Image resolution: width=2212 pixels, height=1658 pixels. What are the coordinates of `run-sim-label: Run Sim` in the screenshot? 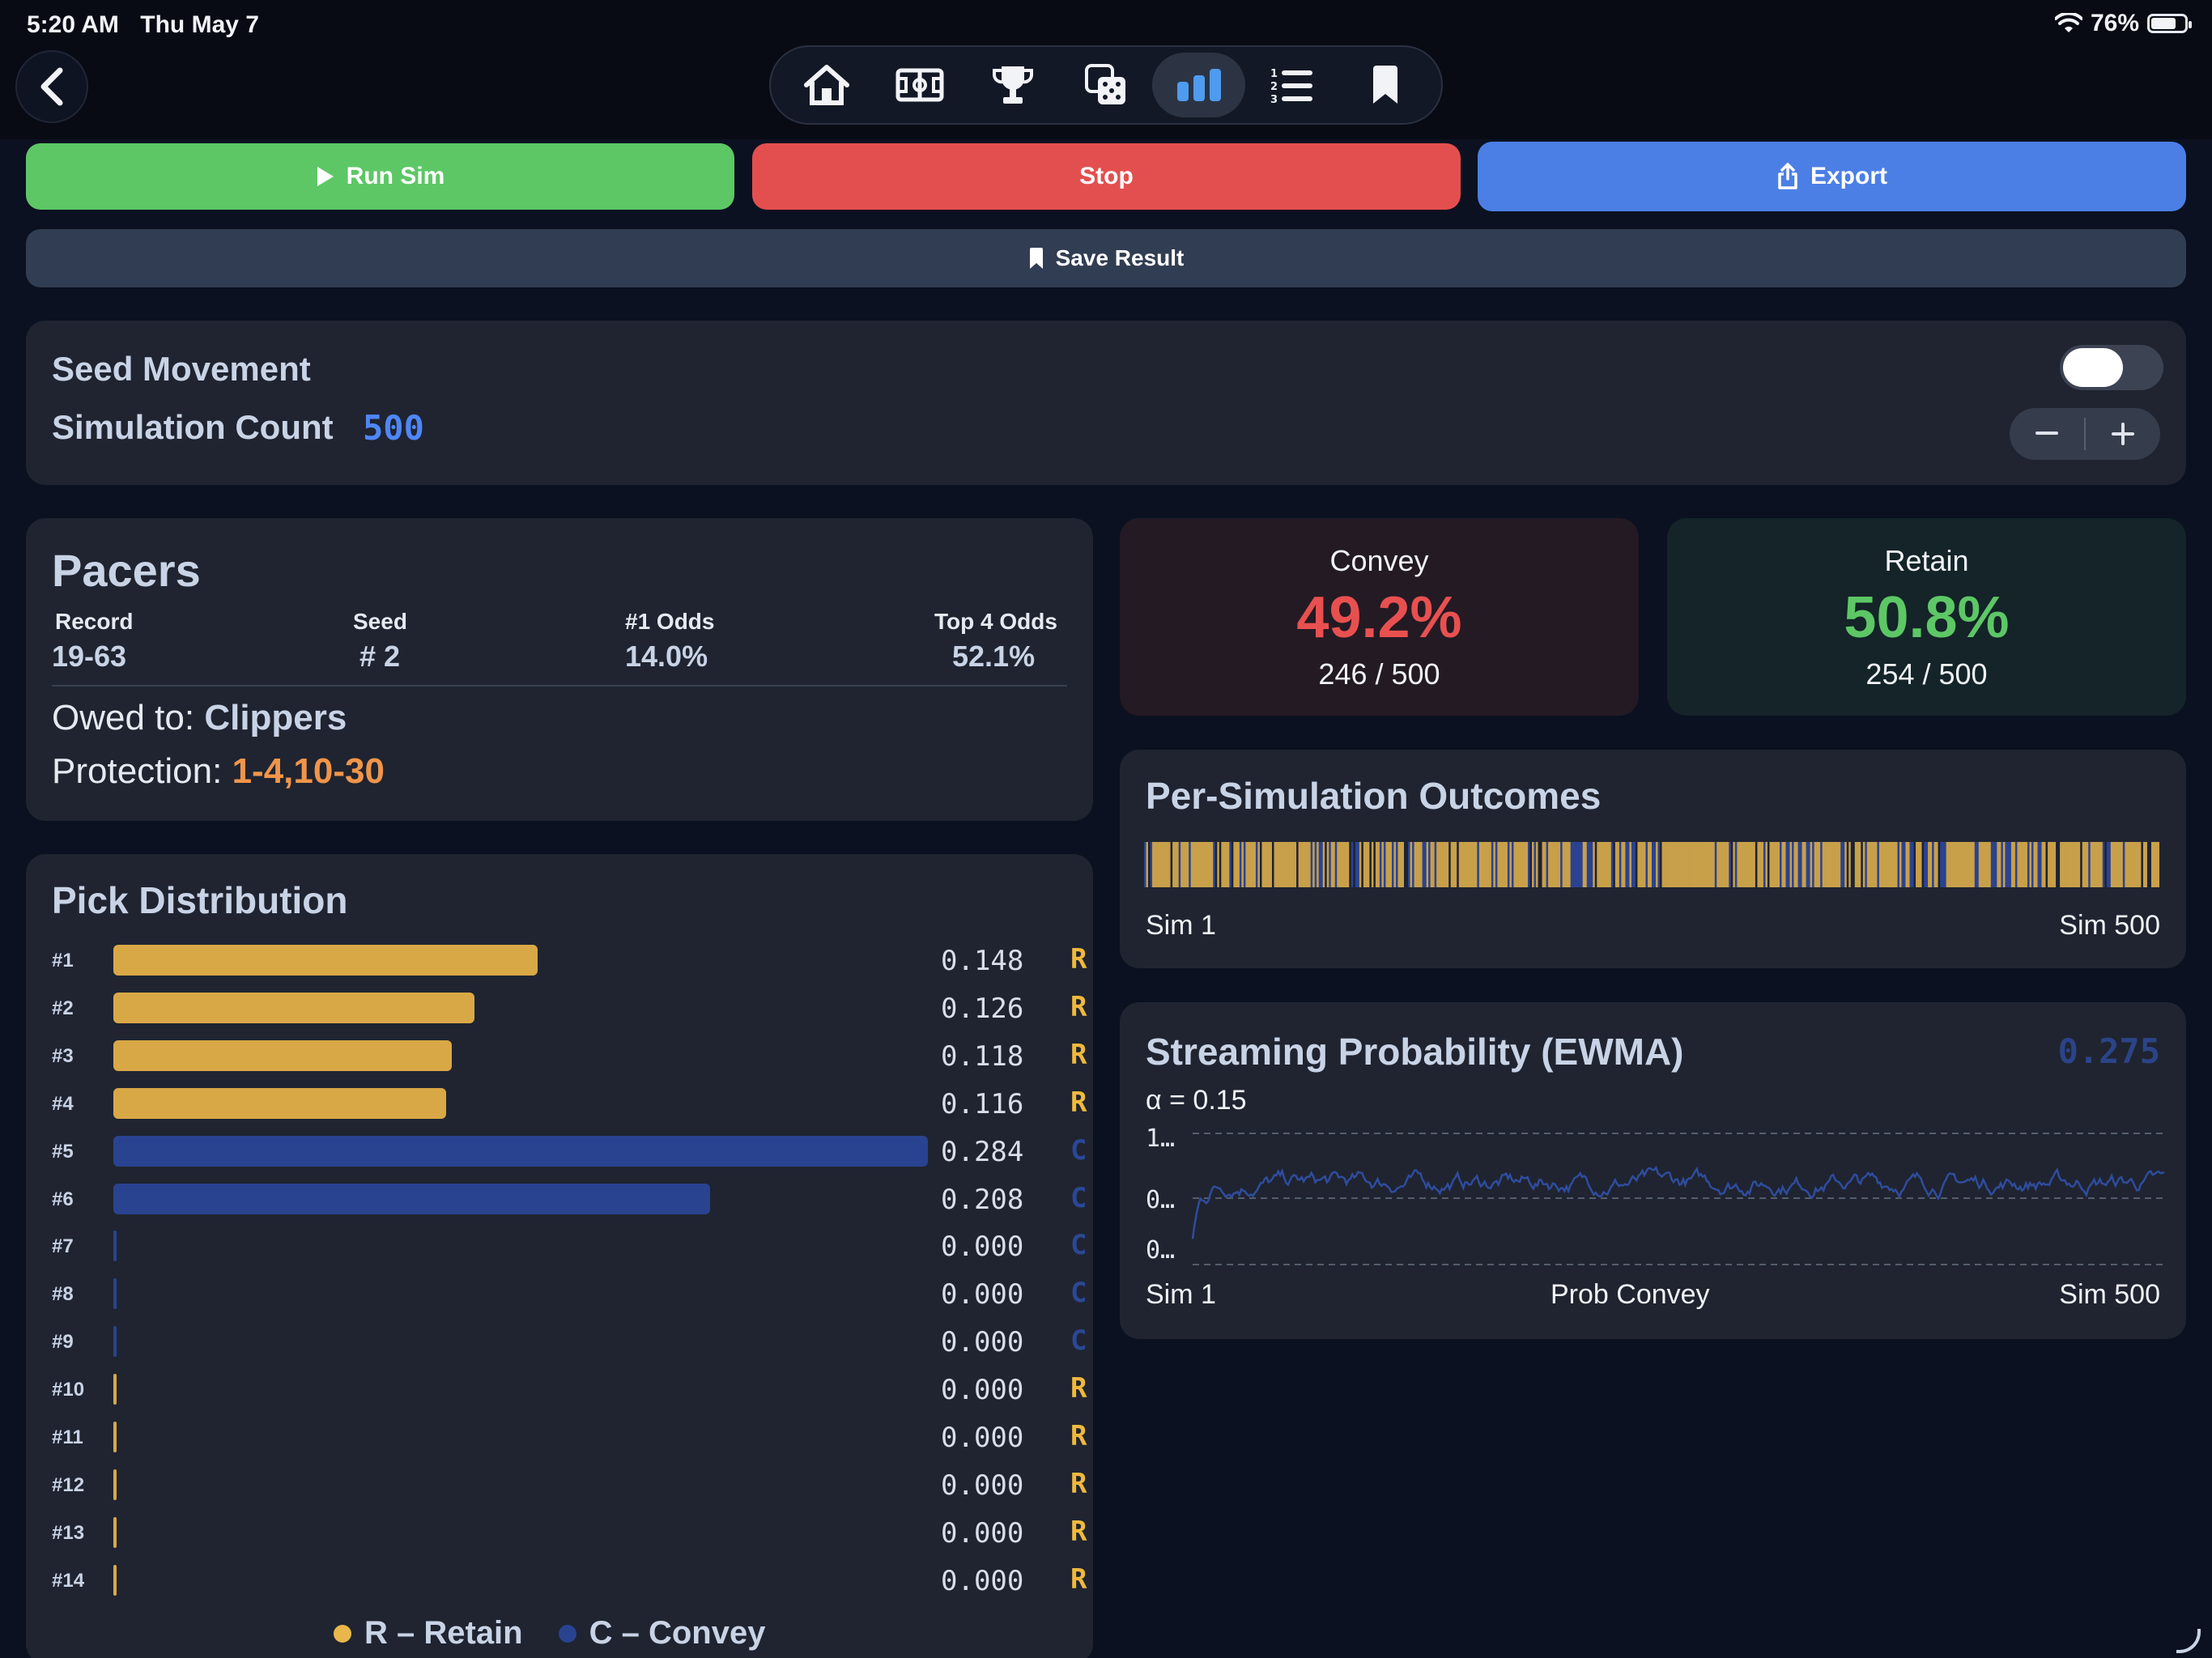 It's located at (396, 176).